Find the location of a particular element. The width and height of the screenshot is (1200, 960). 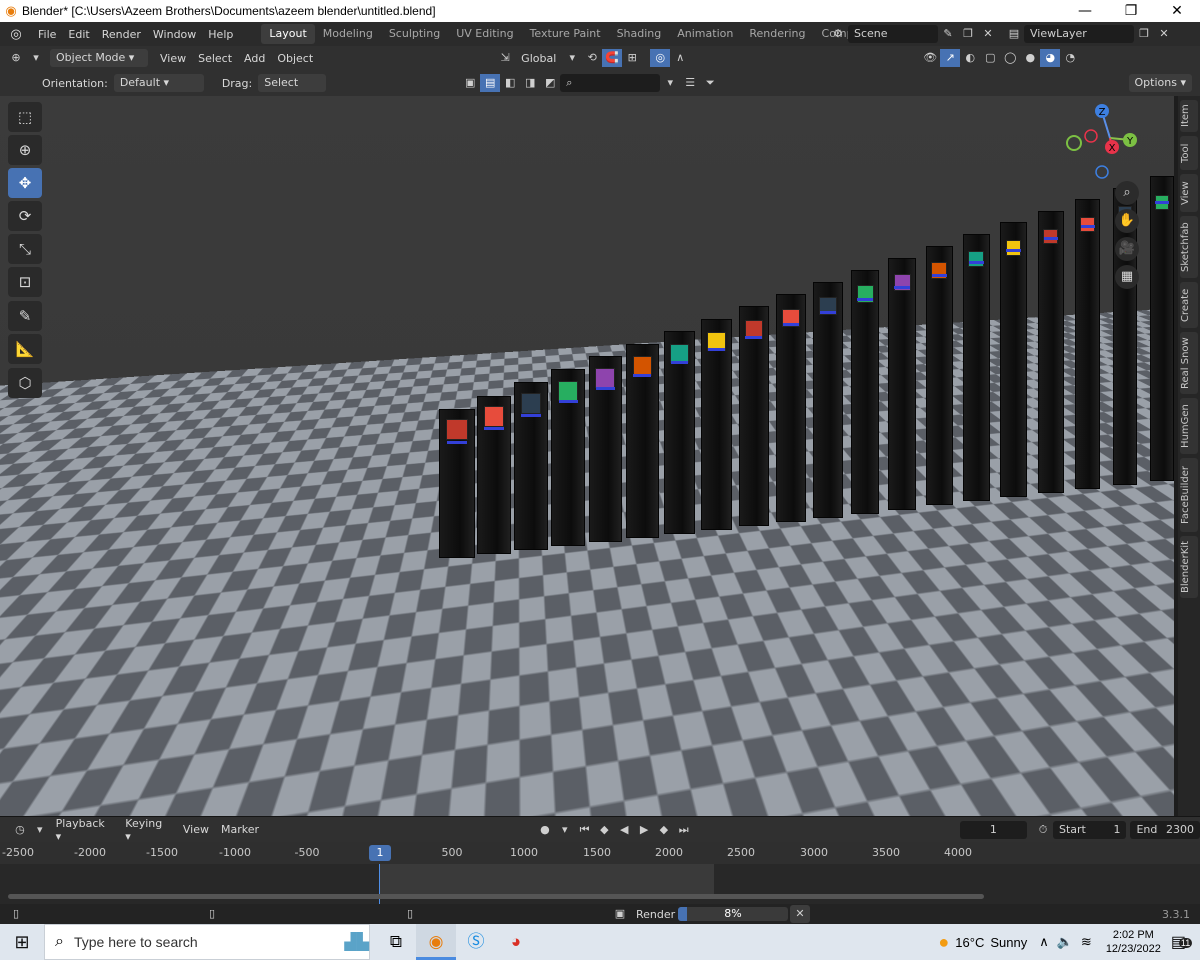

clock-editor-icon: ◷ is located at coordinates (20, 830).